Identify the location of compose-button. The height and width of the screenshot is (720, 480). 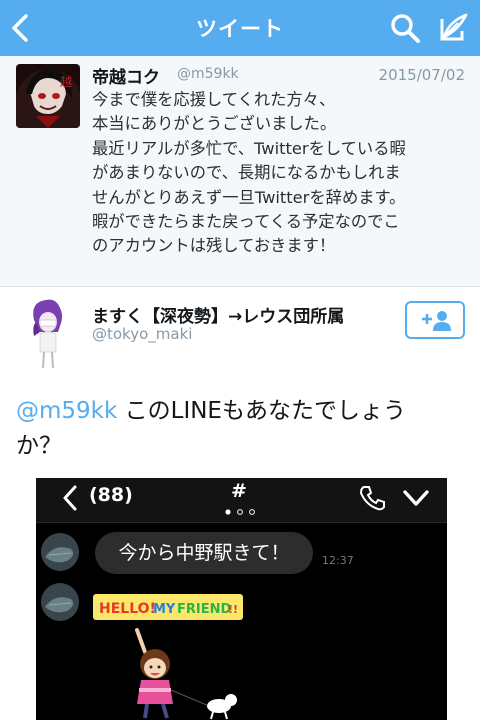
(453, 28).